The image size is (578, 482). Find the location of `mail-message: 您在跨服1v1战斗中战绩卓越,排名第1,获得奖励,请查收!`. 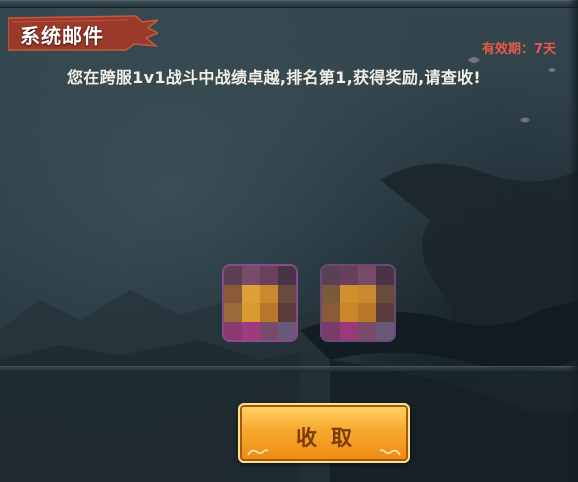

mail-message: 您在跨服1v1战斗中战绩卓越,排名第1,获得奖励,请查收! is located at coordinates (274, 77).